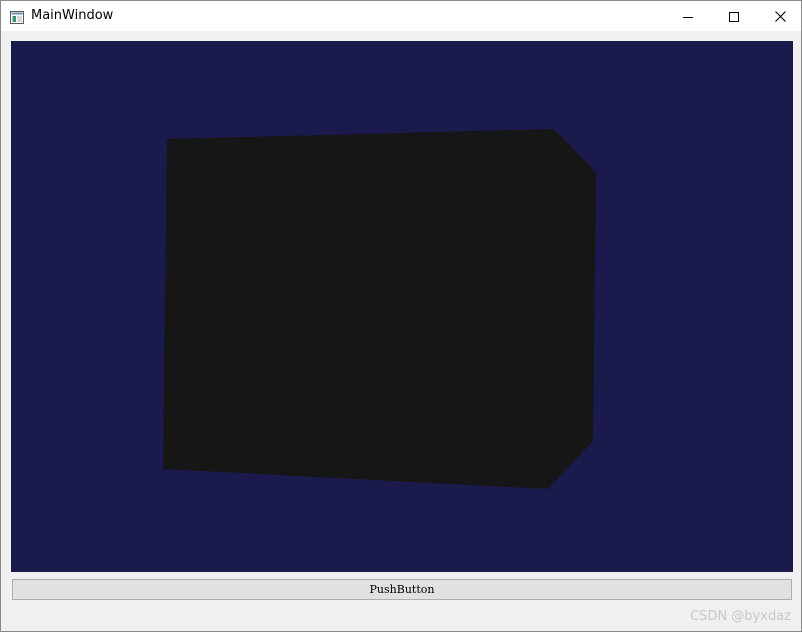 Image resolution: width=802 pixels, height=632 pixels. Describe the element at coordinates (401, 16) in the screenshot. I see `title-bar: MainWindow` at that location.